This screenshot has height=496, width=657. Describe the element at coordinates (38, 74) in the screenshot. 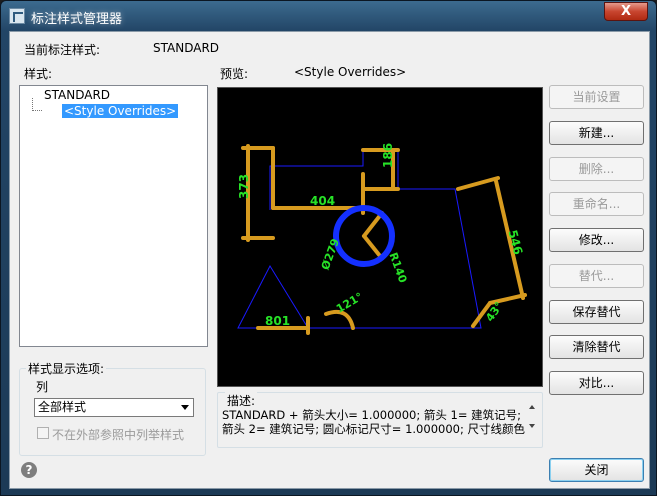

I see `styles-label: 样式:` at that location.